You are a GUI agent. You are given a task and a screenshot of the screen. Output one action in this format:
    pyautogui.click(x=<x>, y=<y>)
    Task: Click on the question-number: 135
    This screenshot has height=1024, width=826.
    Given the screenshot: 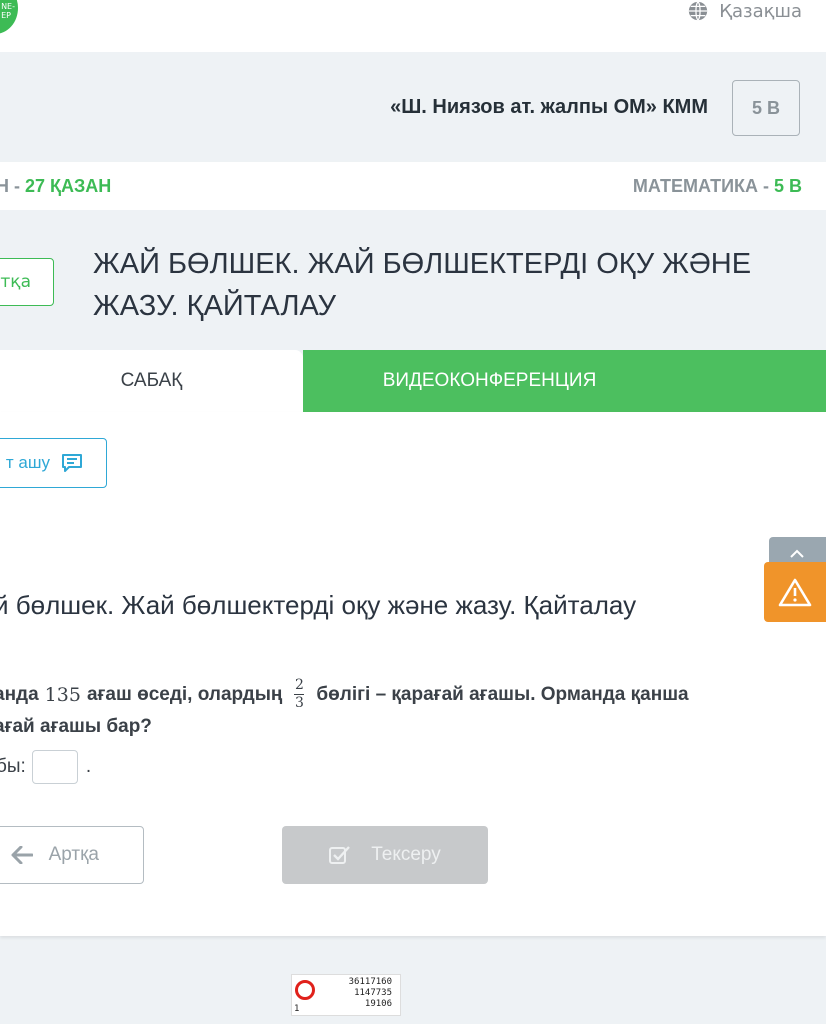 What is the action you would take?
    pyautogui.click(x=62, y=694)
    